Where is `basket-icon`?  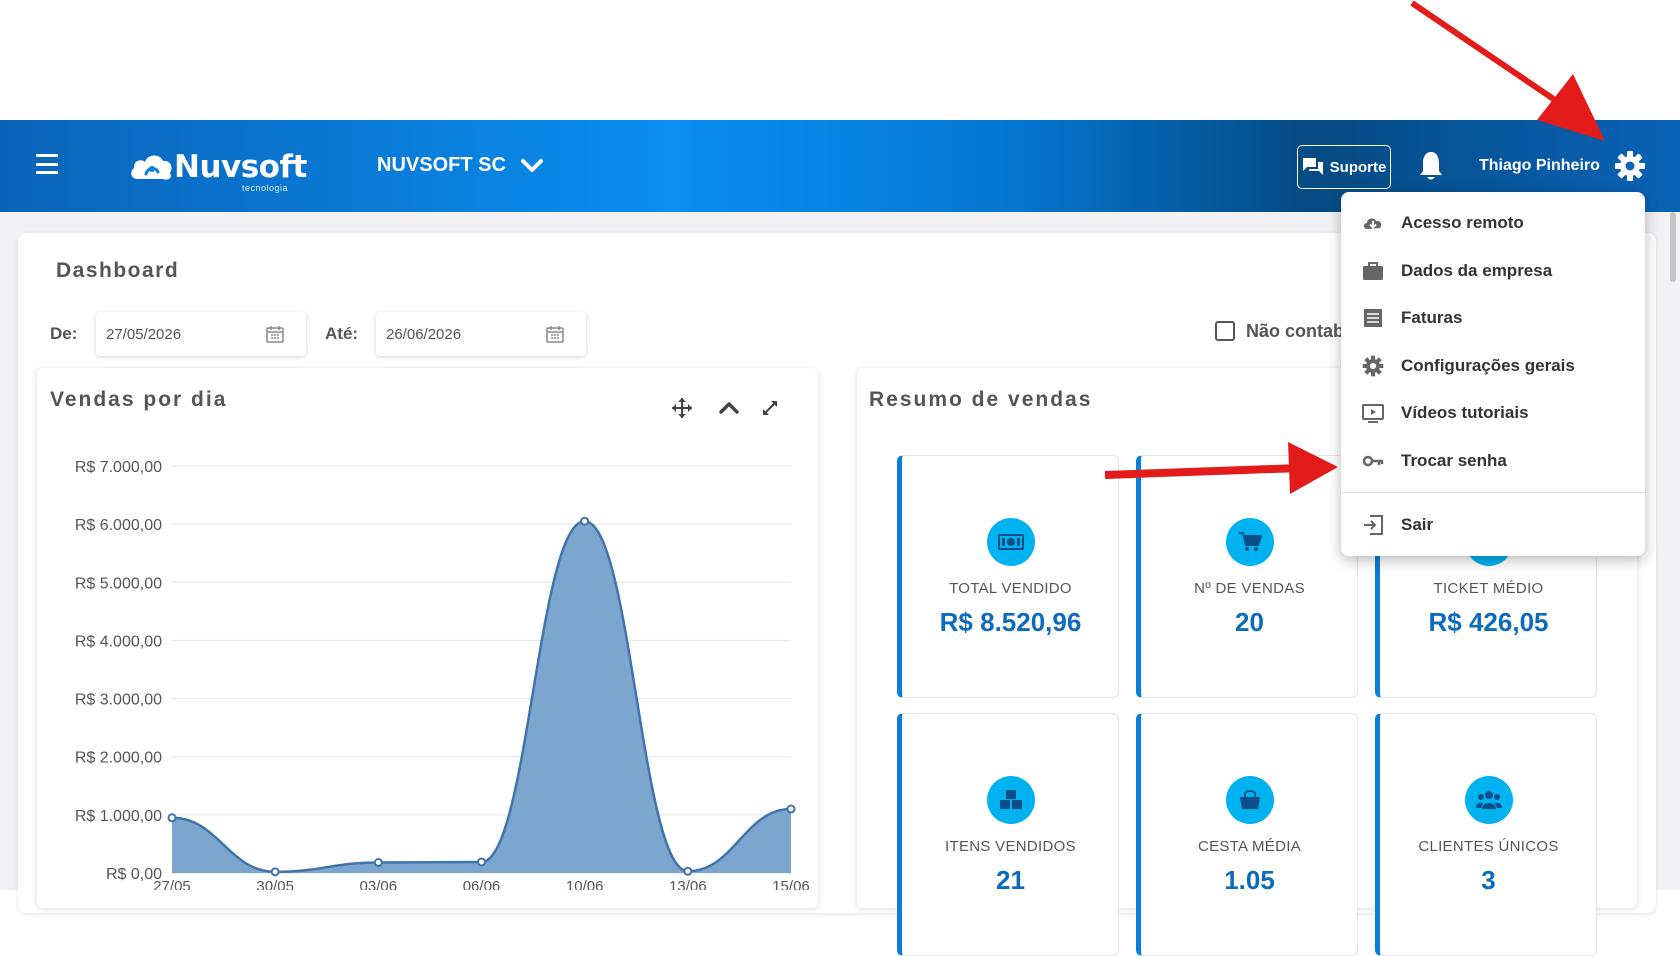 basket-icon is located at coordinates (1250, 800).